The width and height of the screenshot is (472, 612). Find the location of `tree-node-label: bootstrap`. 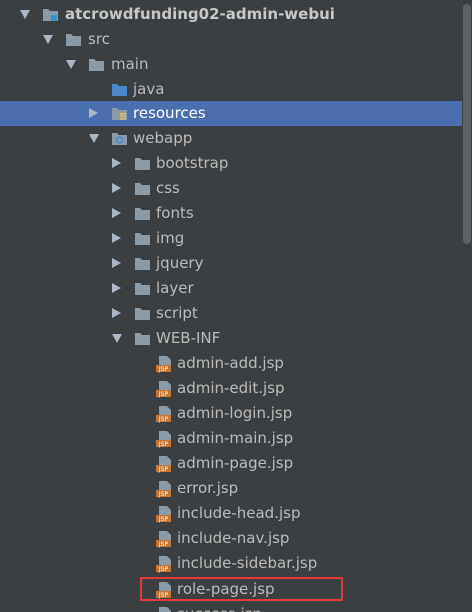

tree-node-label: bootstrap is located at coordinates (192, 163).